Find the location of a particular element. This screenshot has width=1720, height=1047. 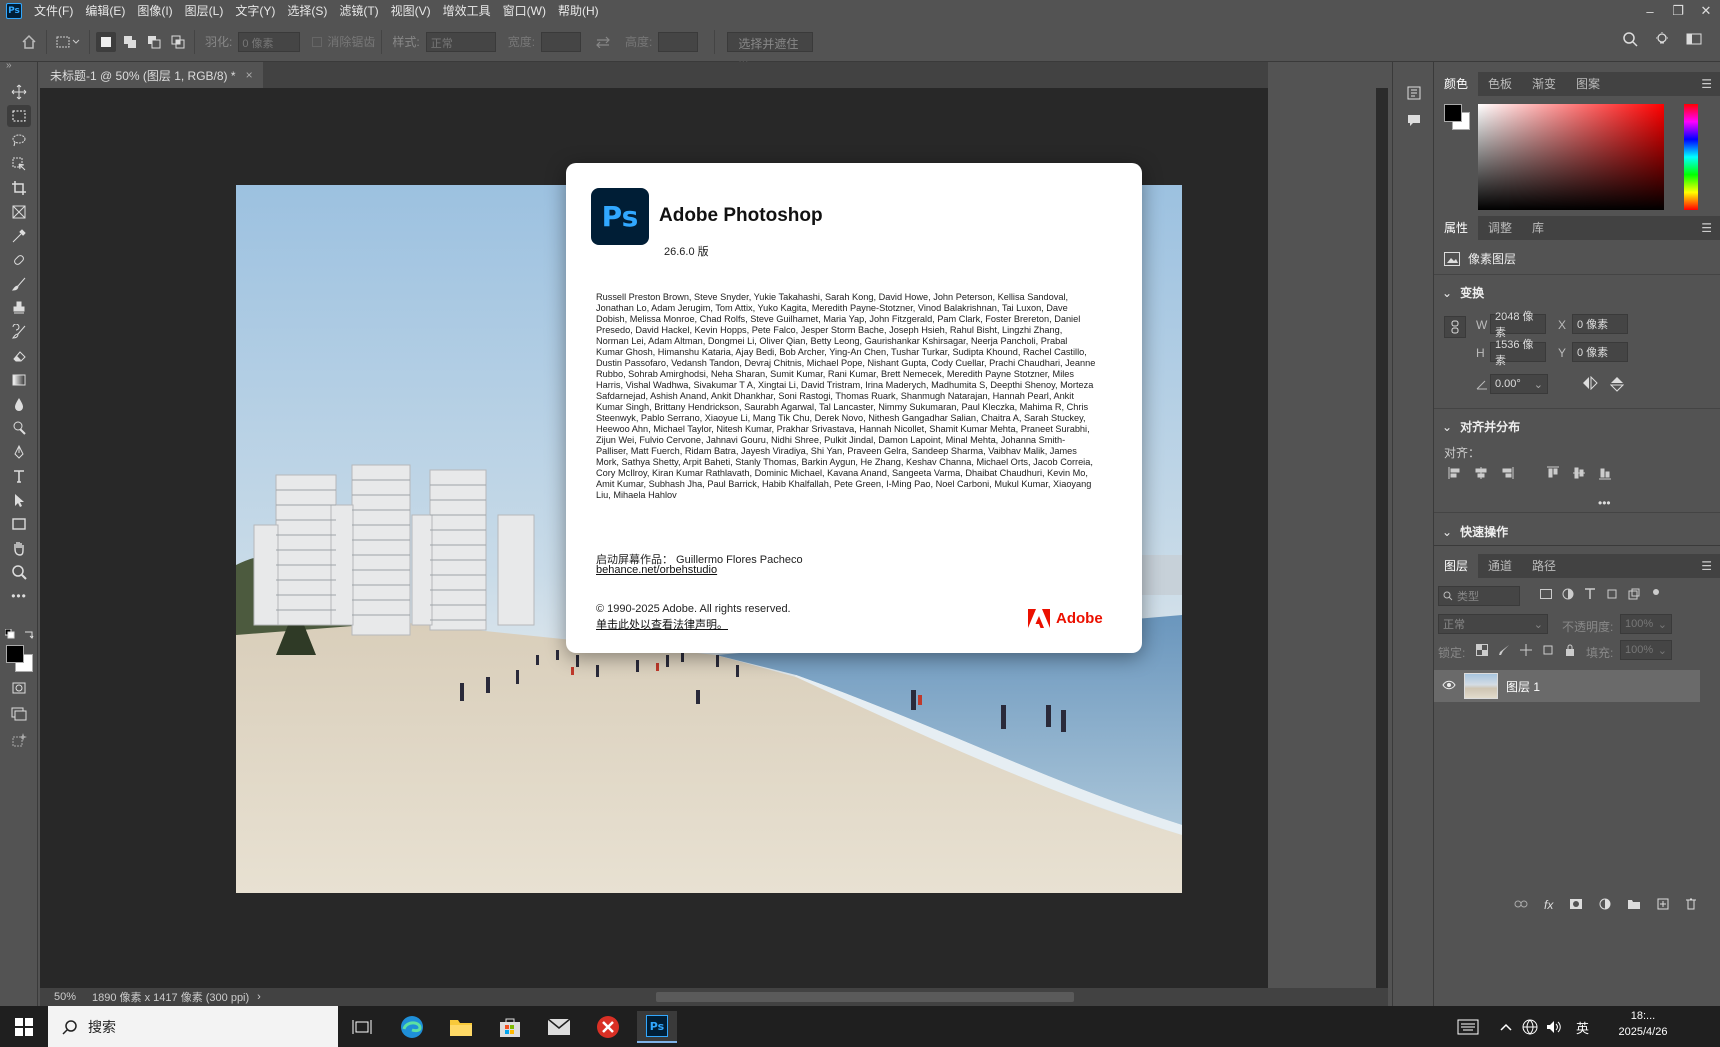

object-selection-tool-icon is located at coordinates (19, 164).